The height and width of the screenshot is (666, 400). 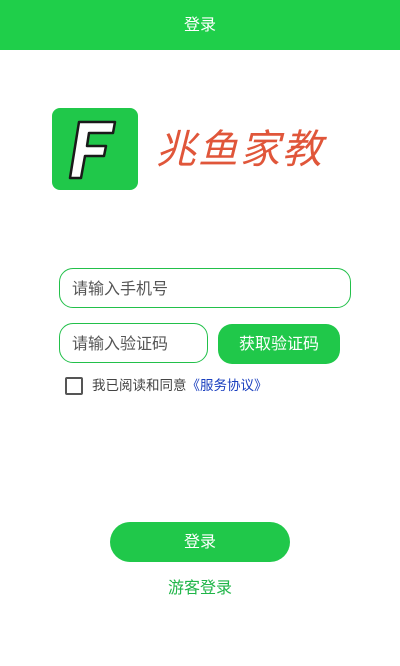 What do you see at coordinates (139, 386) in the screenshot?
I see `agreement-text: 我已阅读和同意` at bounding box center [139, 386].